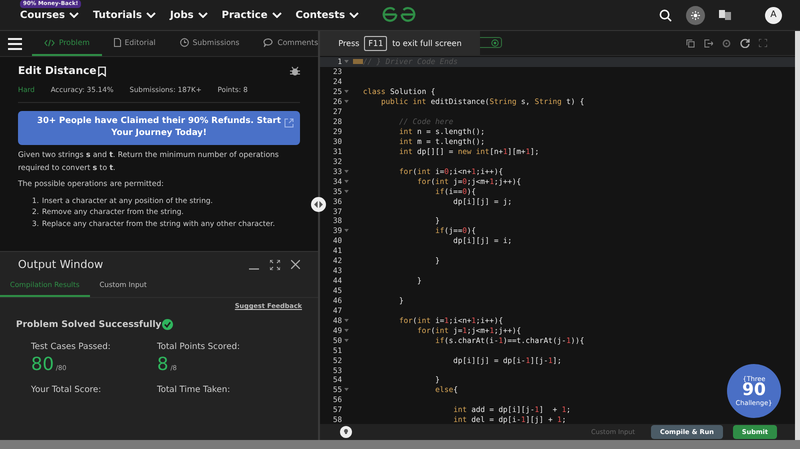  Describe the element at coordinates (665, 15) in the screenshot. I see `search-icon` at that location.